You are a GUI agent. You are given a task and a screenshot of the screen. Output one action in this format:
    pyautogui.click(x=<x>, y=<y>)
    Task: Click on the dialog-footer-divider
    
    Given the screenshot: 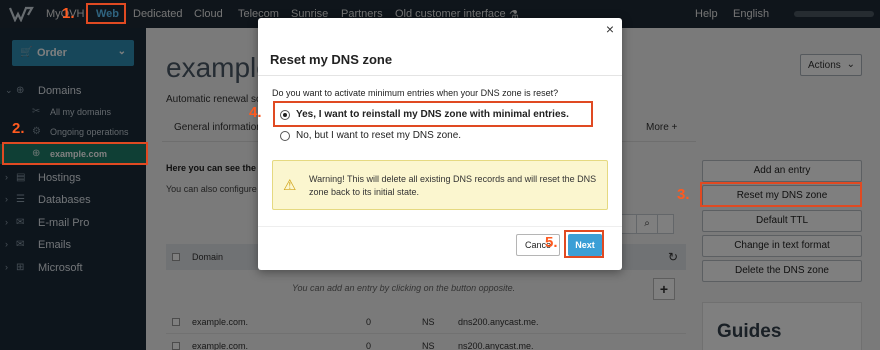 What is the action you would take?
    pyautogui.click(x=440, y=226)
    